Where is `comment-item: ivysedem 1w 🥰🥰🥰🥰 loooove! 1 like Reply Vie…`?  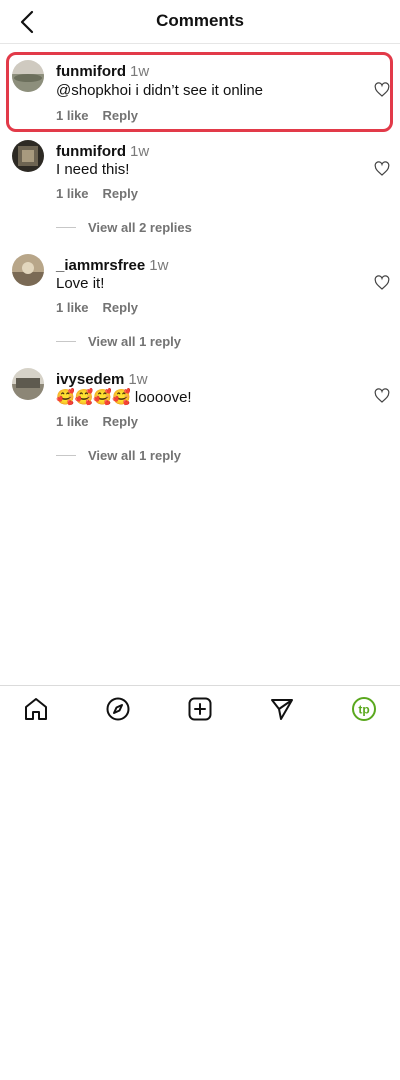 comment-item: ivysedem 1w 🥰🥰🥰🥰 loooove! 1 like Reply Vie… is located at coordinates (200, 416).